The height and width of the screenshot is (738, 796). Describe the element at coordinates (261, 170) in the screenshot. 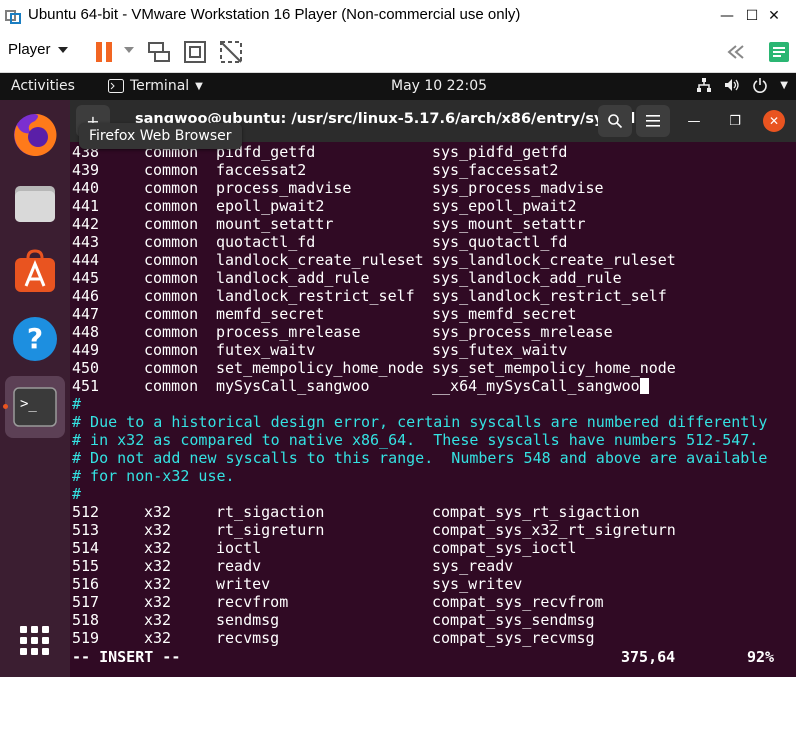

I see `cell-name: faccessat2` at that location.